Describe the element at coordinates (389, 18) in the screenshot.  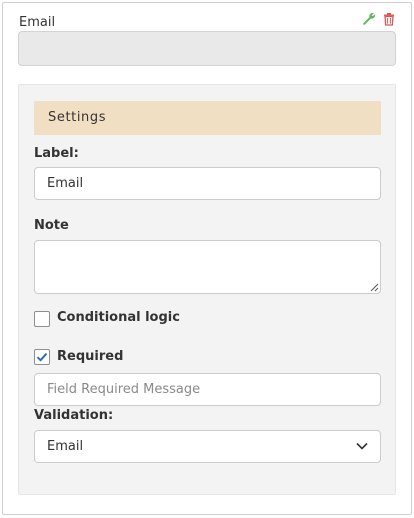
I see `trash-icon` at that location.